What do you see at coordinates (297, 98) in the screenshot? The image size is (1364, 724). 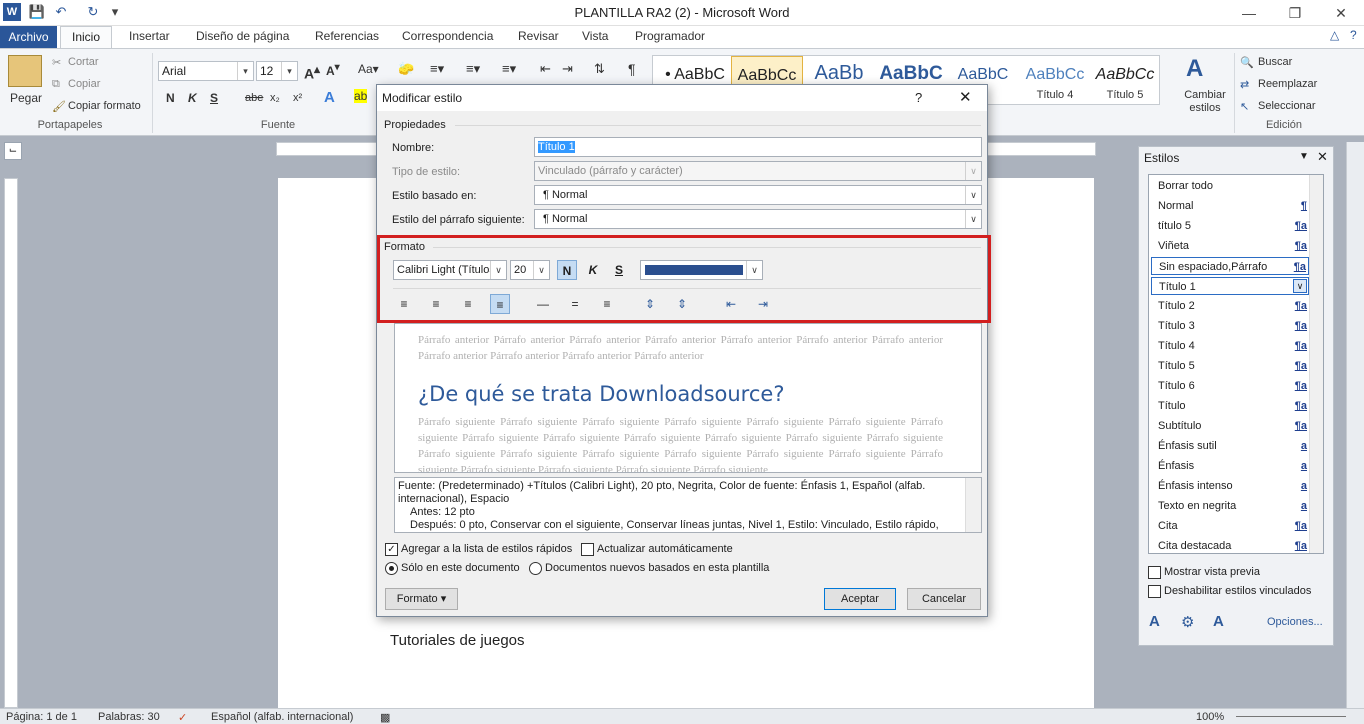 I see `superscript-button: x²` at bounding box center [297, 98].